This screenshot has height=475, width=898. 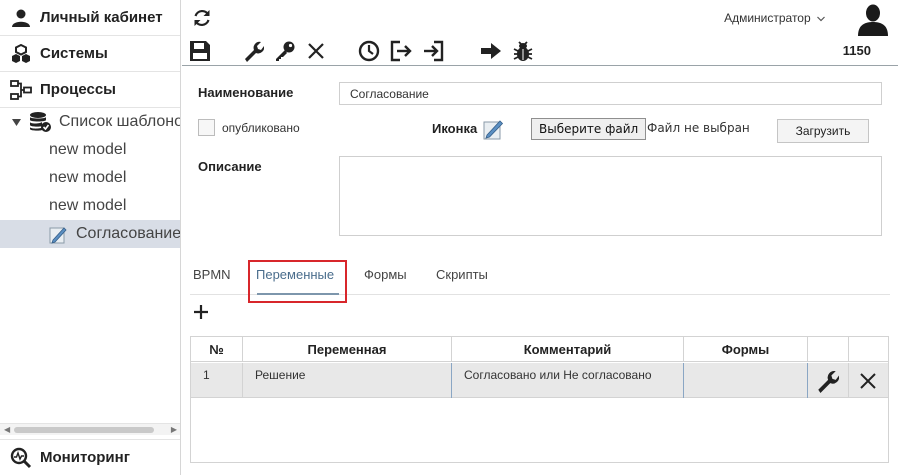 What do you see at coordinates (212, 274) in the screenshot?
I see `tab-bpmn: BPMN` at bounding box center [212, 274].